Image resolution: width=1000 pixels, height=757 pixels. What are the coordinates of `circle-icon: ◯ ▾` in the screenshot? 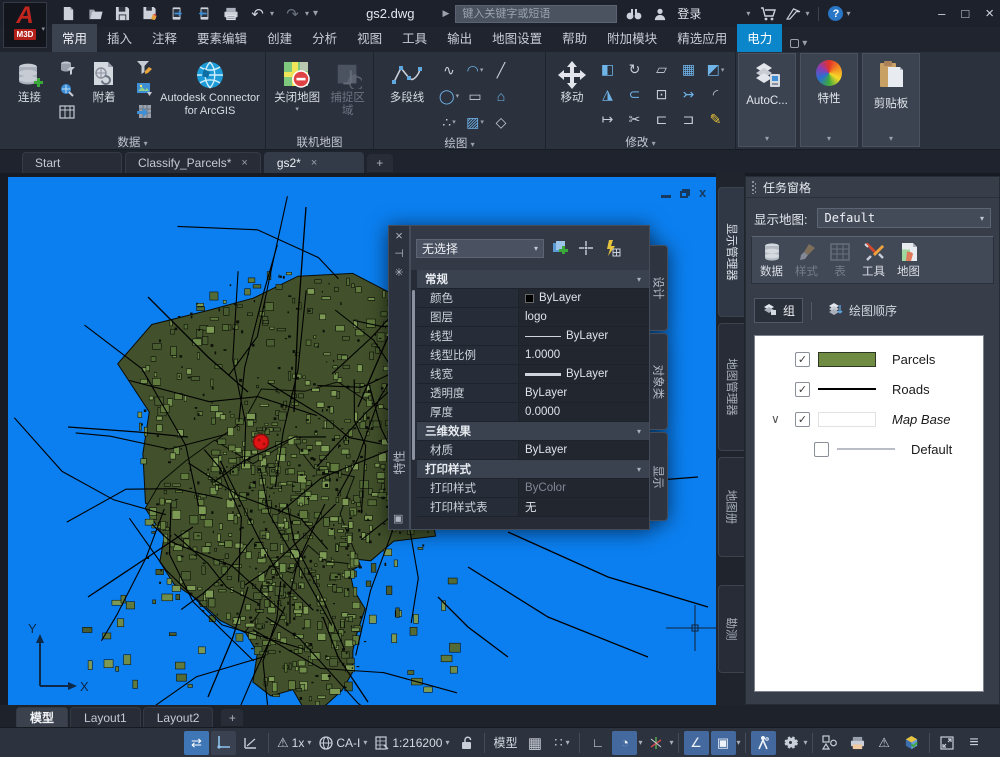 It's located at (449, 96).